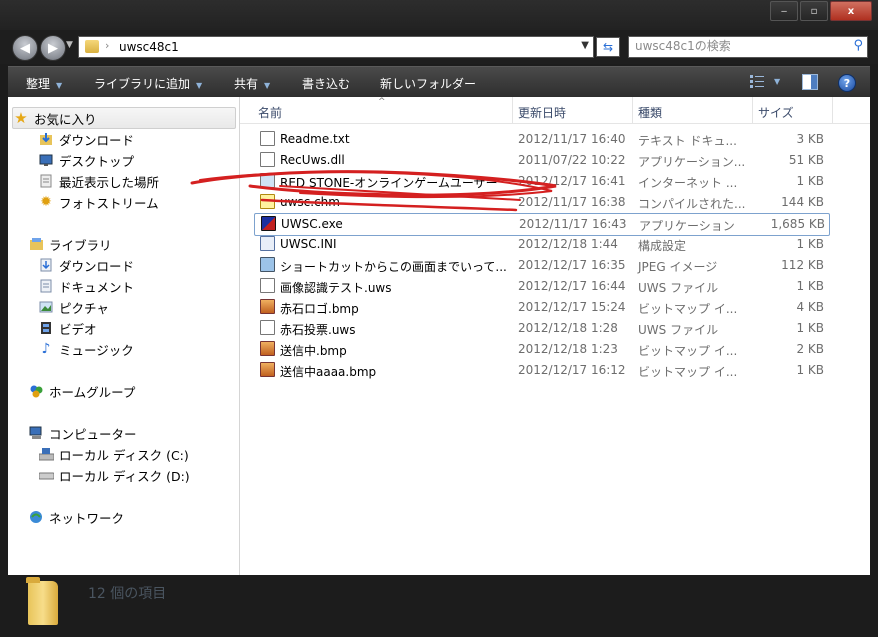 The width and height of the screenshot is (878, 637). Describe the element at coordinates (70, 244) in the screenshot. I see `sidebar-libraries: ライブラリ` at that location.